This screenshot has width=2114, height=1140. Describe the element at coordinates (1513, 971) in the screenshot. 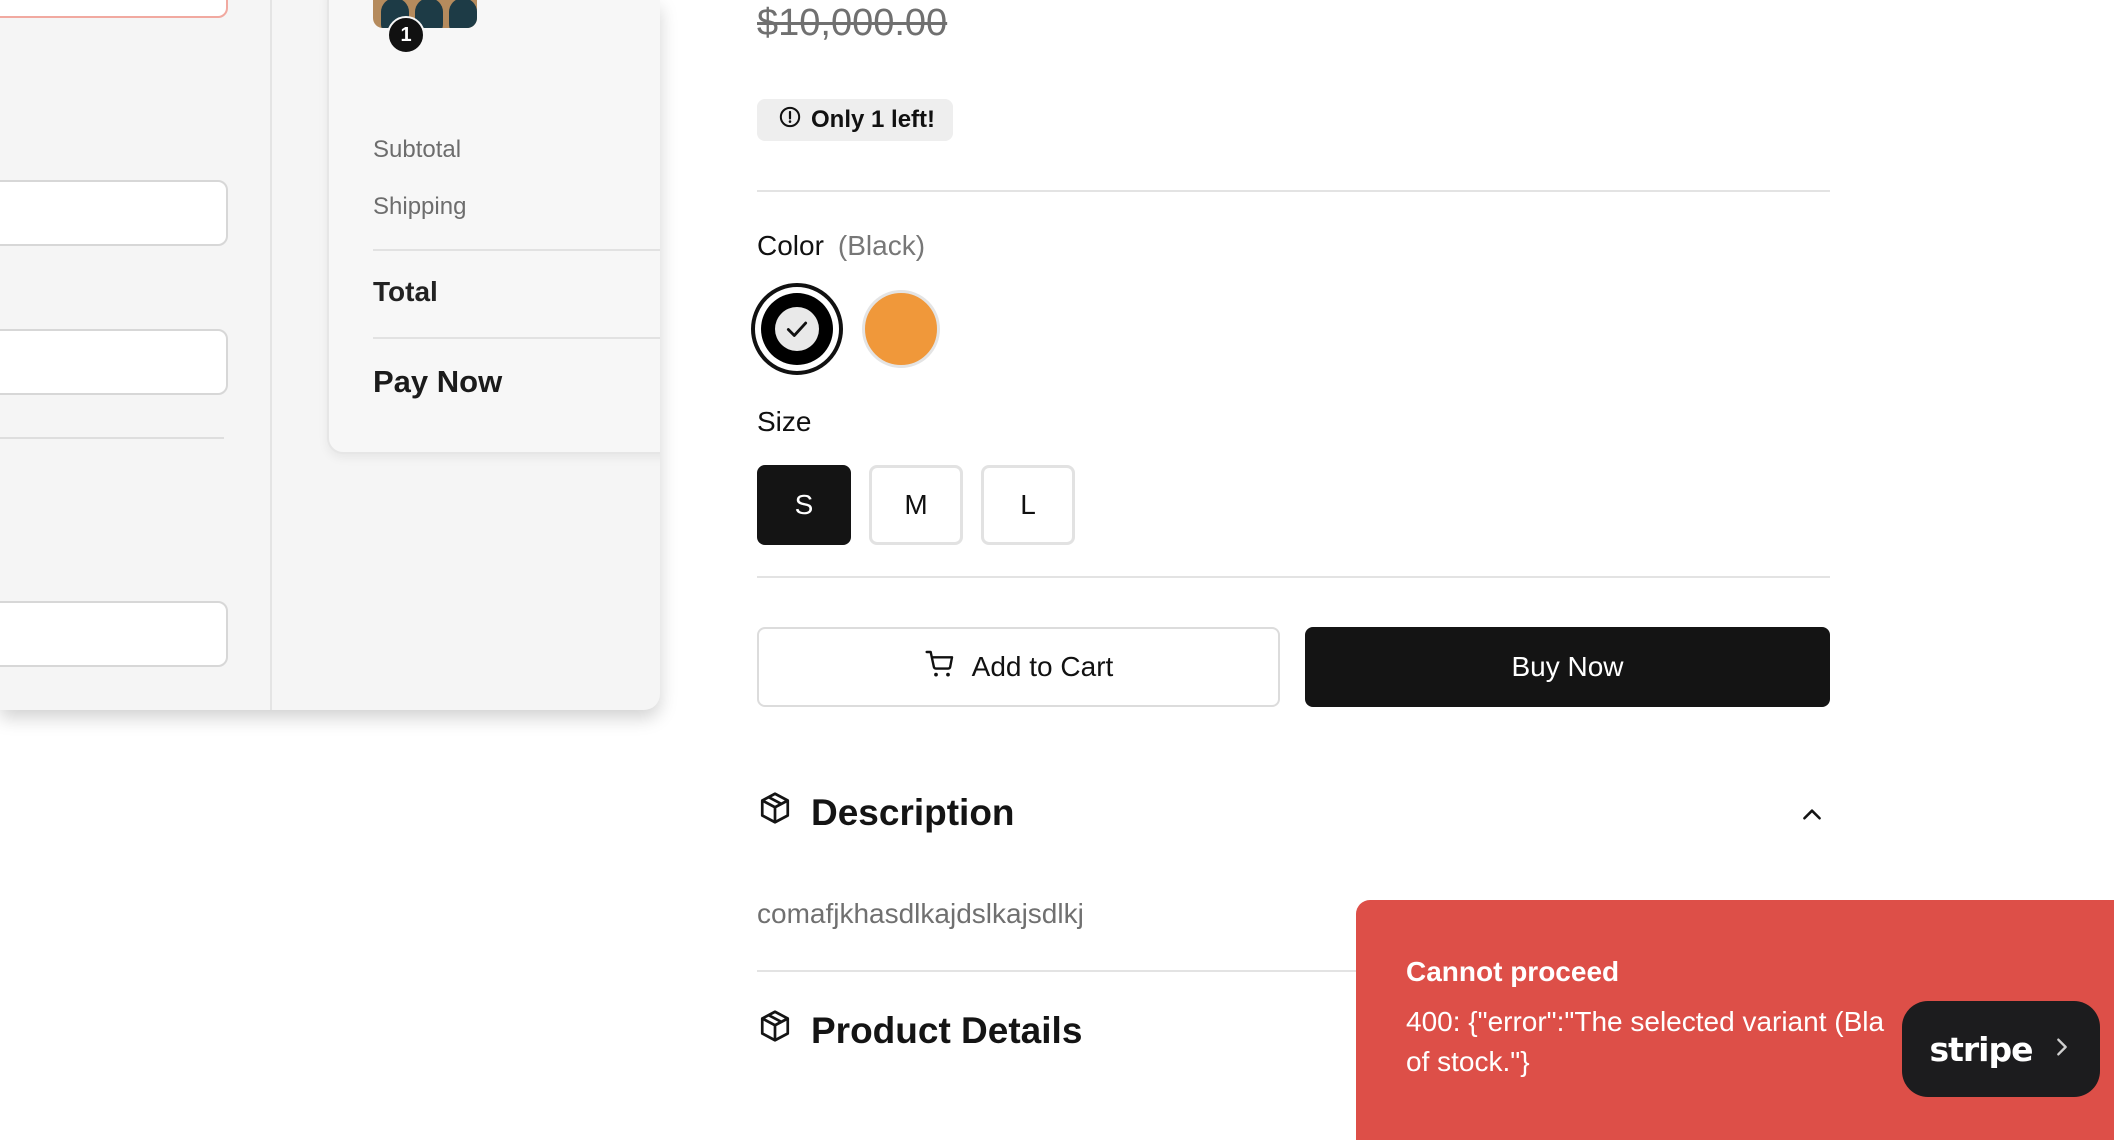

I see `toast-title: Cannot proceed` at that location.